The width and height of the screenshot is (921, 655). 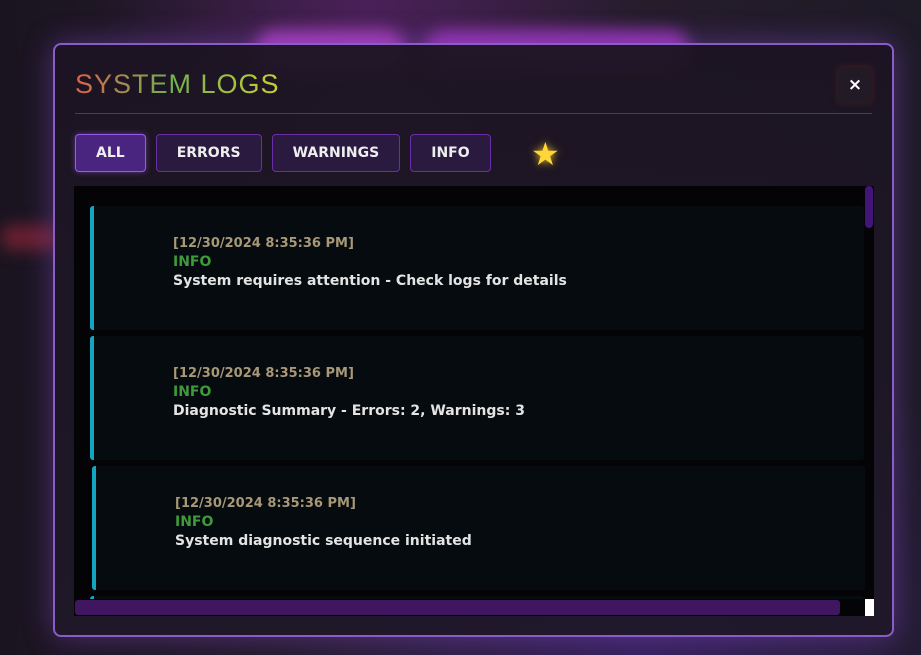 I want to click on filter-errors-button: ERRORS, so click(x=208, y=153).